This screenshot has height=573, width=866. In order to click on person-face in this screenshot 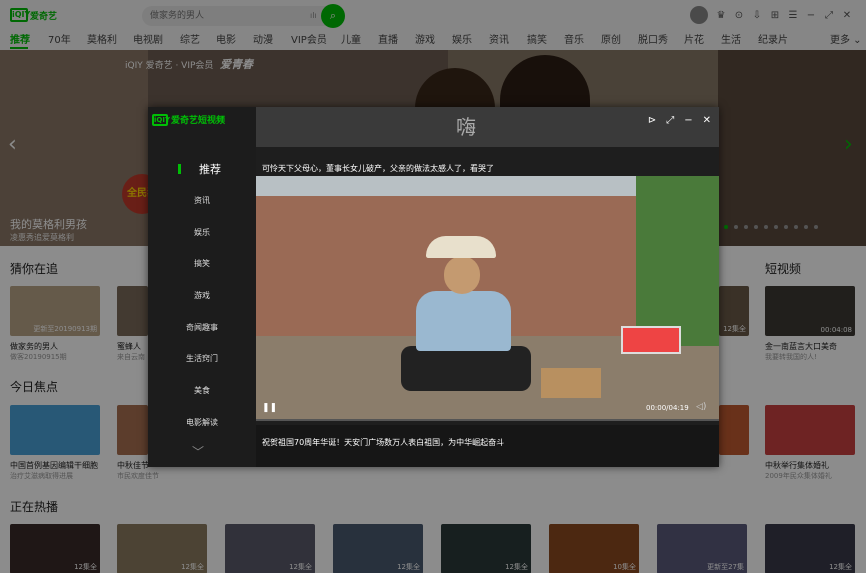, I will do `click(462, 275)`.